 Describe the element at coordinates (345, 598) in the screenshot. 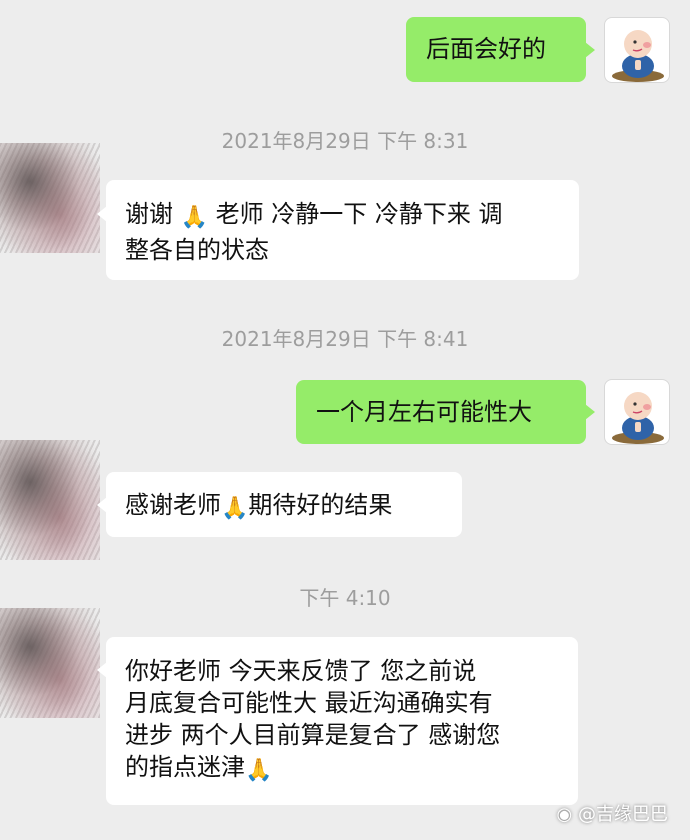

I see `timestamp: 下午 4:10` at that location.